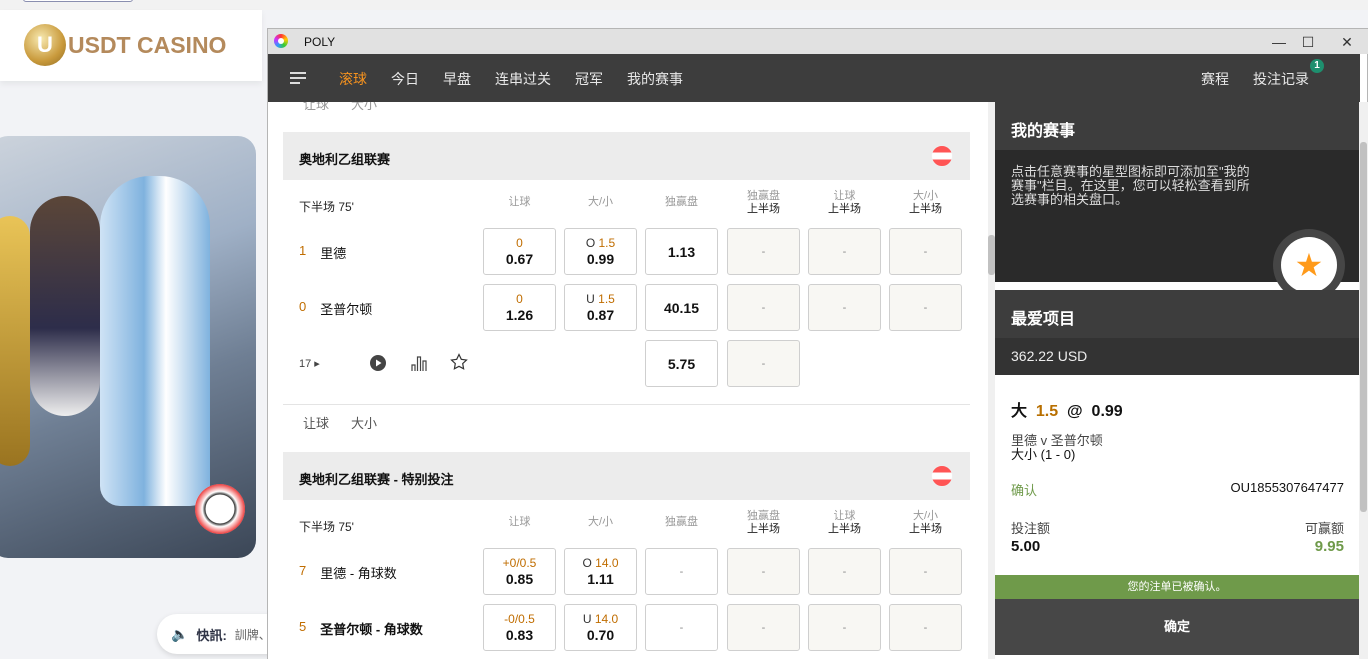 The height and width of the screenshot is (659, 1368). What do you see at coordinates (353, 79) in the screenshot?
I see `nav-live: 滚球` at bounding box center [353, 79].